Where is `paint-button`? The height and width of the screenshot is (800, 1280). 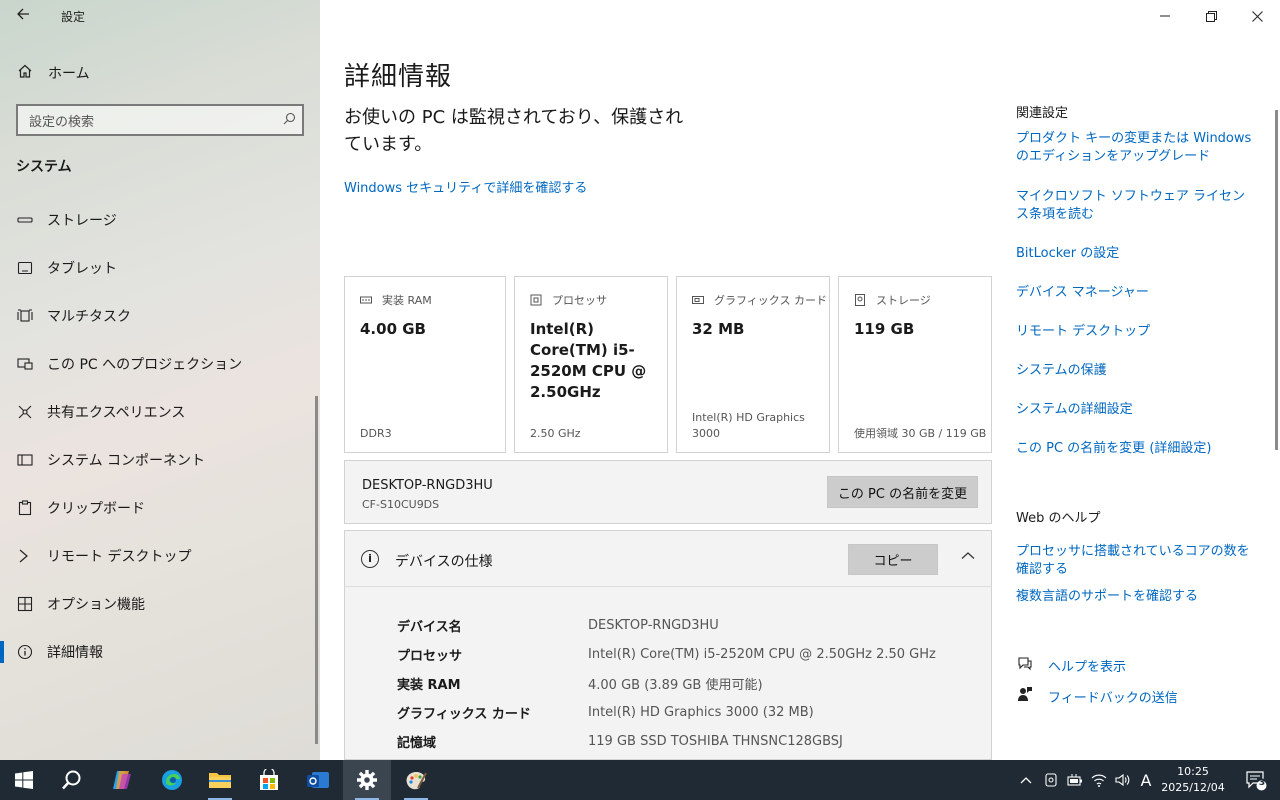 paint-button is located at coordinates (416, 780).